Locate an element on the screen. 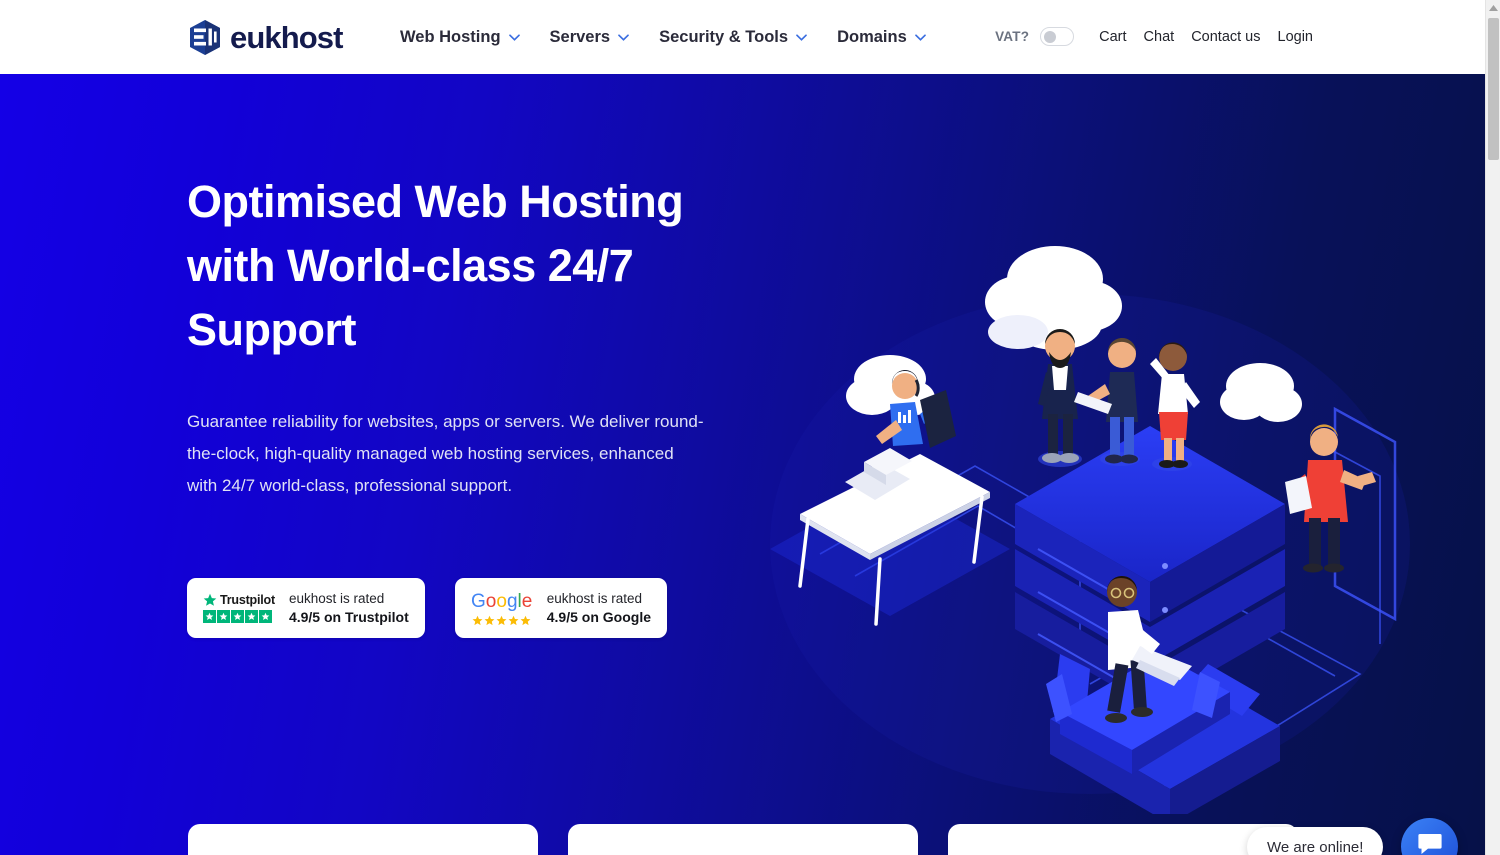  nav-item-security-and-tools: Security & Tools is located at coordinates (733, 37).